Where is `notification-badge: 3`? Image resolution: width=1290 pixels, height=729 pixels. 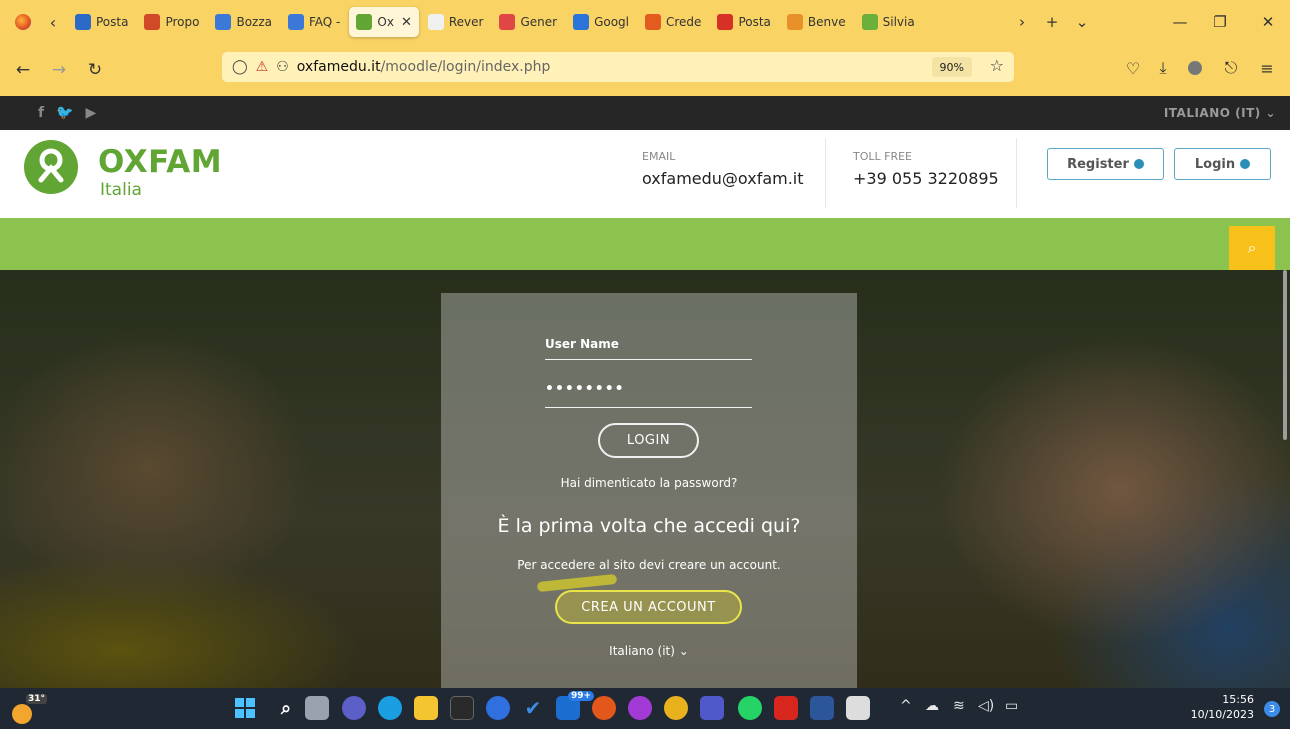
notification-badge: 3 is located at coordinates (1272, 709).